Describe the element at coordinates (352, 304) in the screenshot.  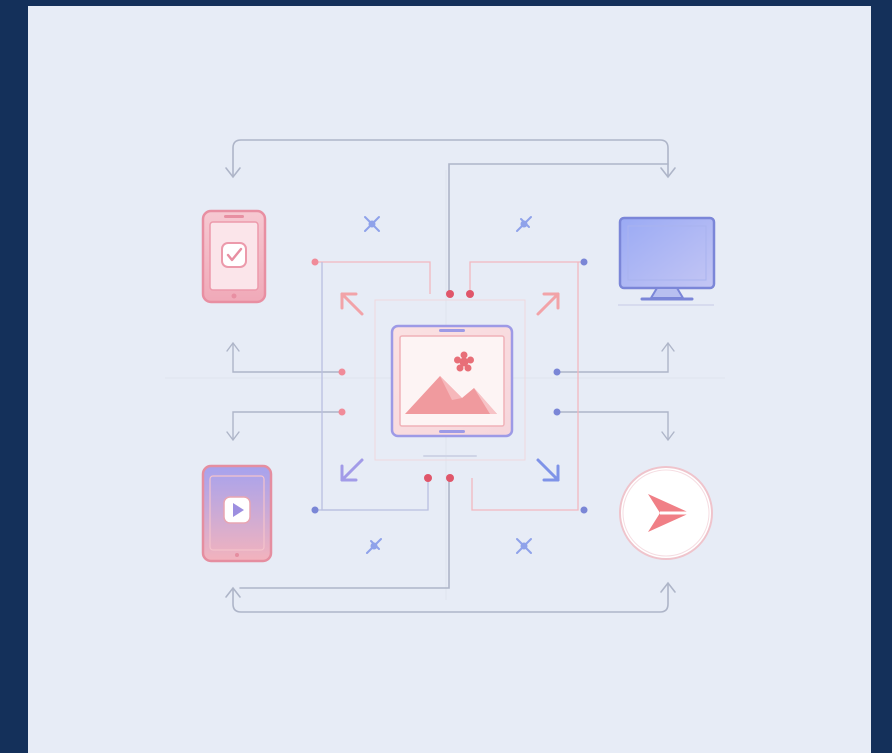
I see `arrow-up-left-icon` at that location.